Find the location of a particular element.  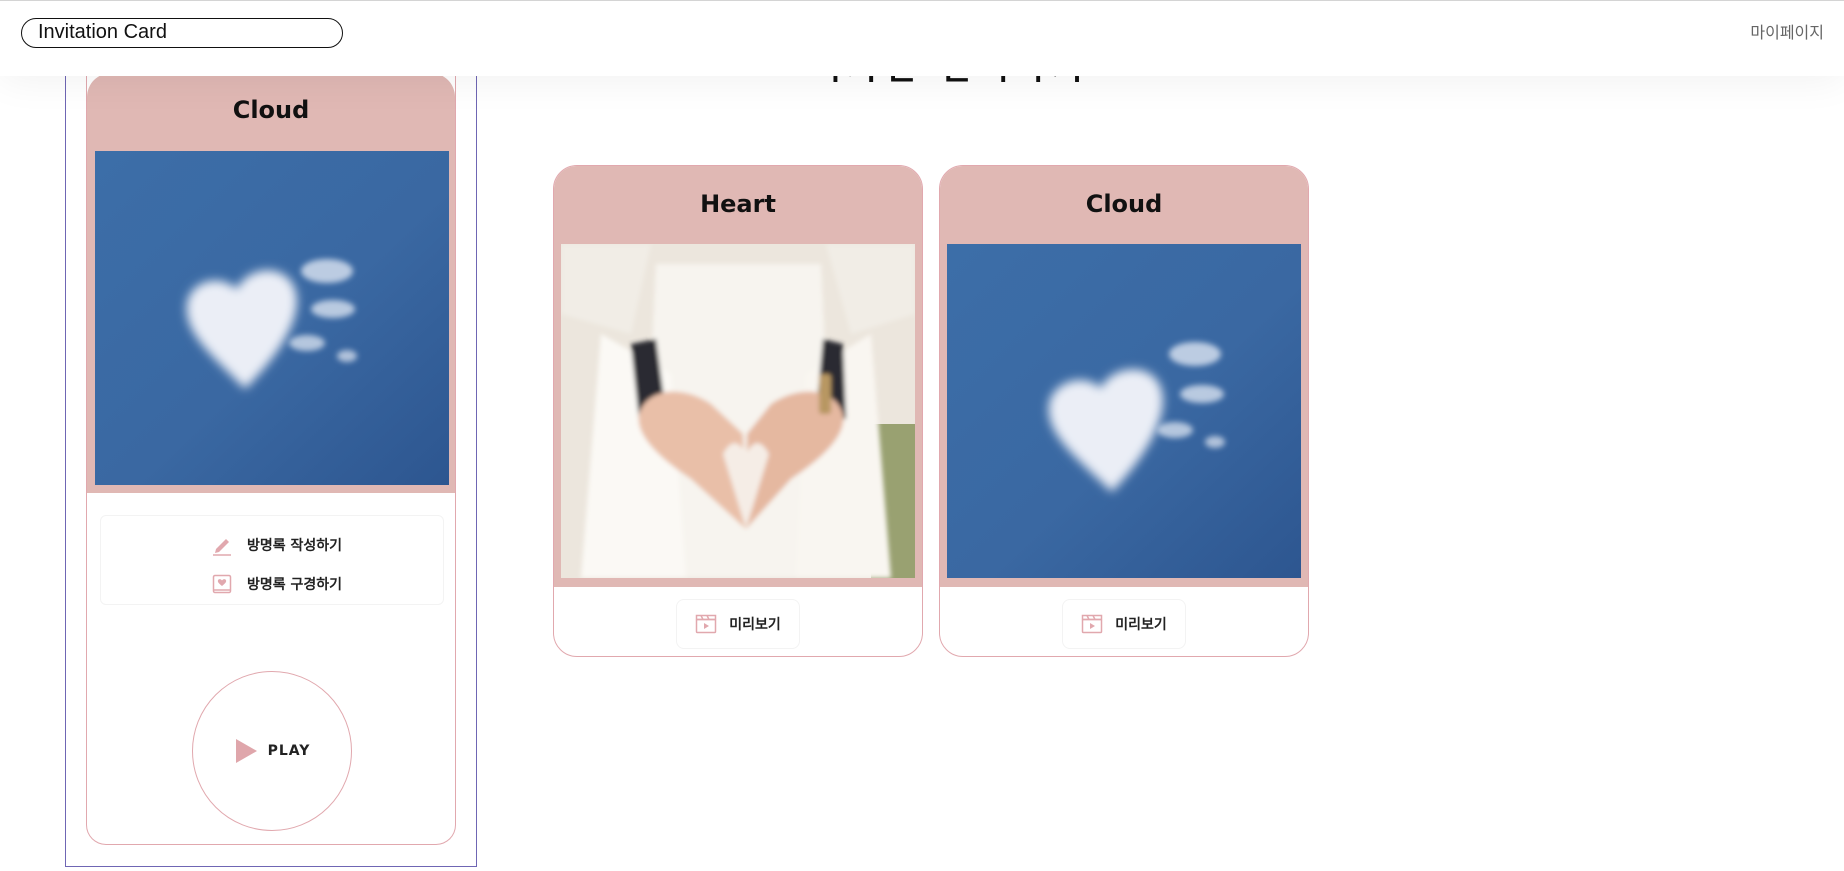

couple-heart-hands-image is located at coordinates (738, 411).